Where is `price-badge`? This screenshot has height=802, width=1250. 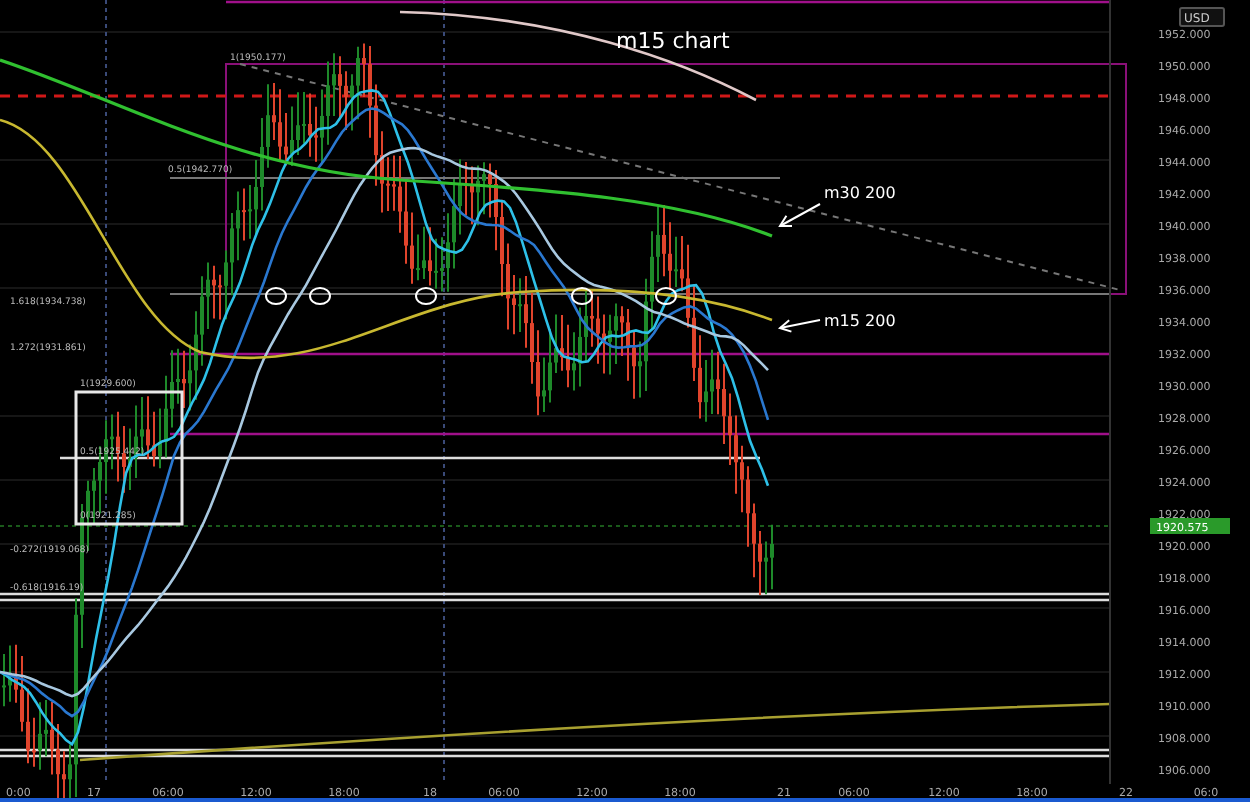 price-badge is located at coordinates (1190, 526).